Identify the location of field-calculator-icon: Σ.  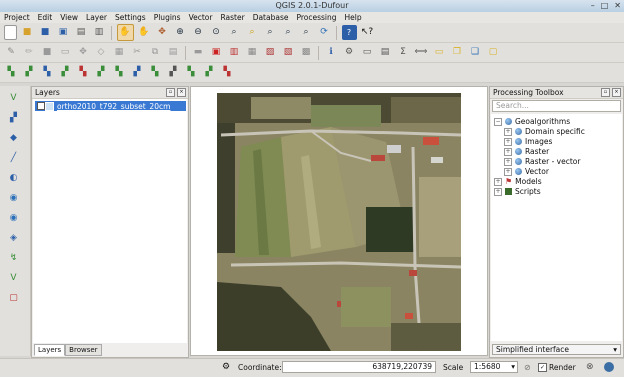
(403, 52).